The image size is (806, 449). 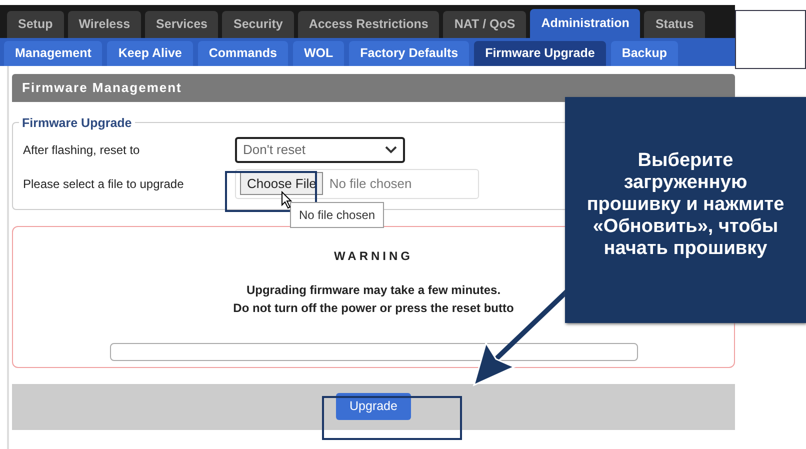 I want to click on tooltip: No file chosen, so click(x=337, y=215).